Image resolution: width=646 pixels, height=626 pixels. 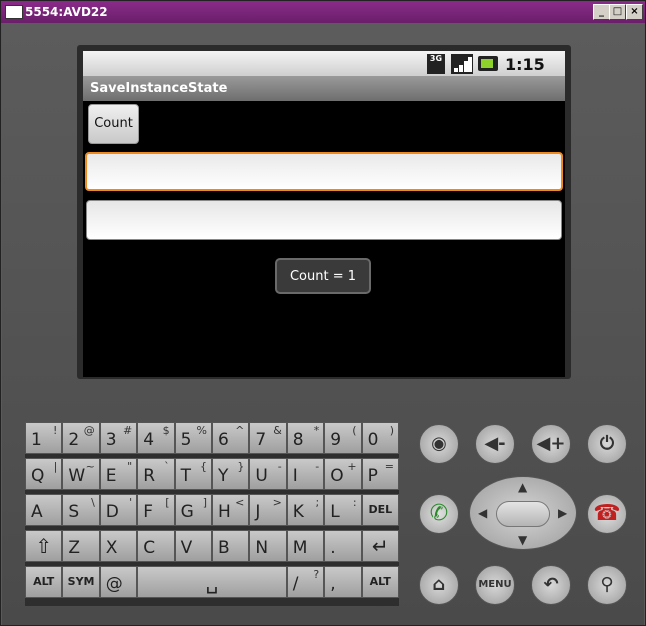 I want to click on title-bar: 5554:AVD22 _ □ ×, so click(x=323, y=12).